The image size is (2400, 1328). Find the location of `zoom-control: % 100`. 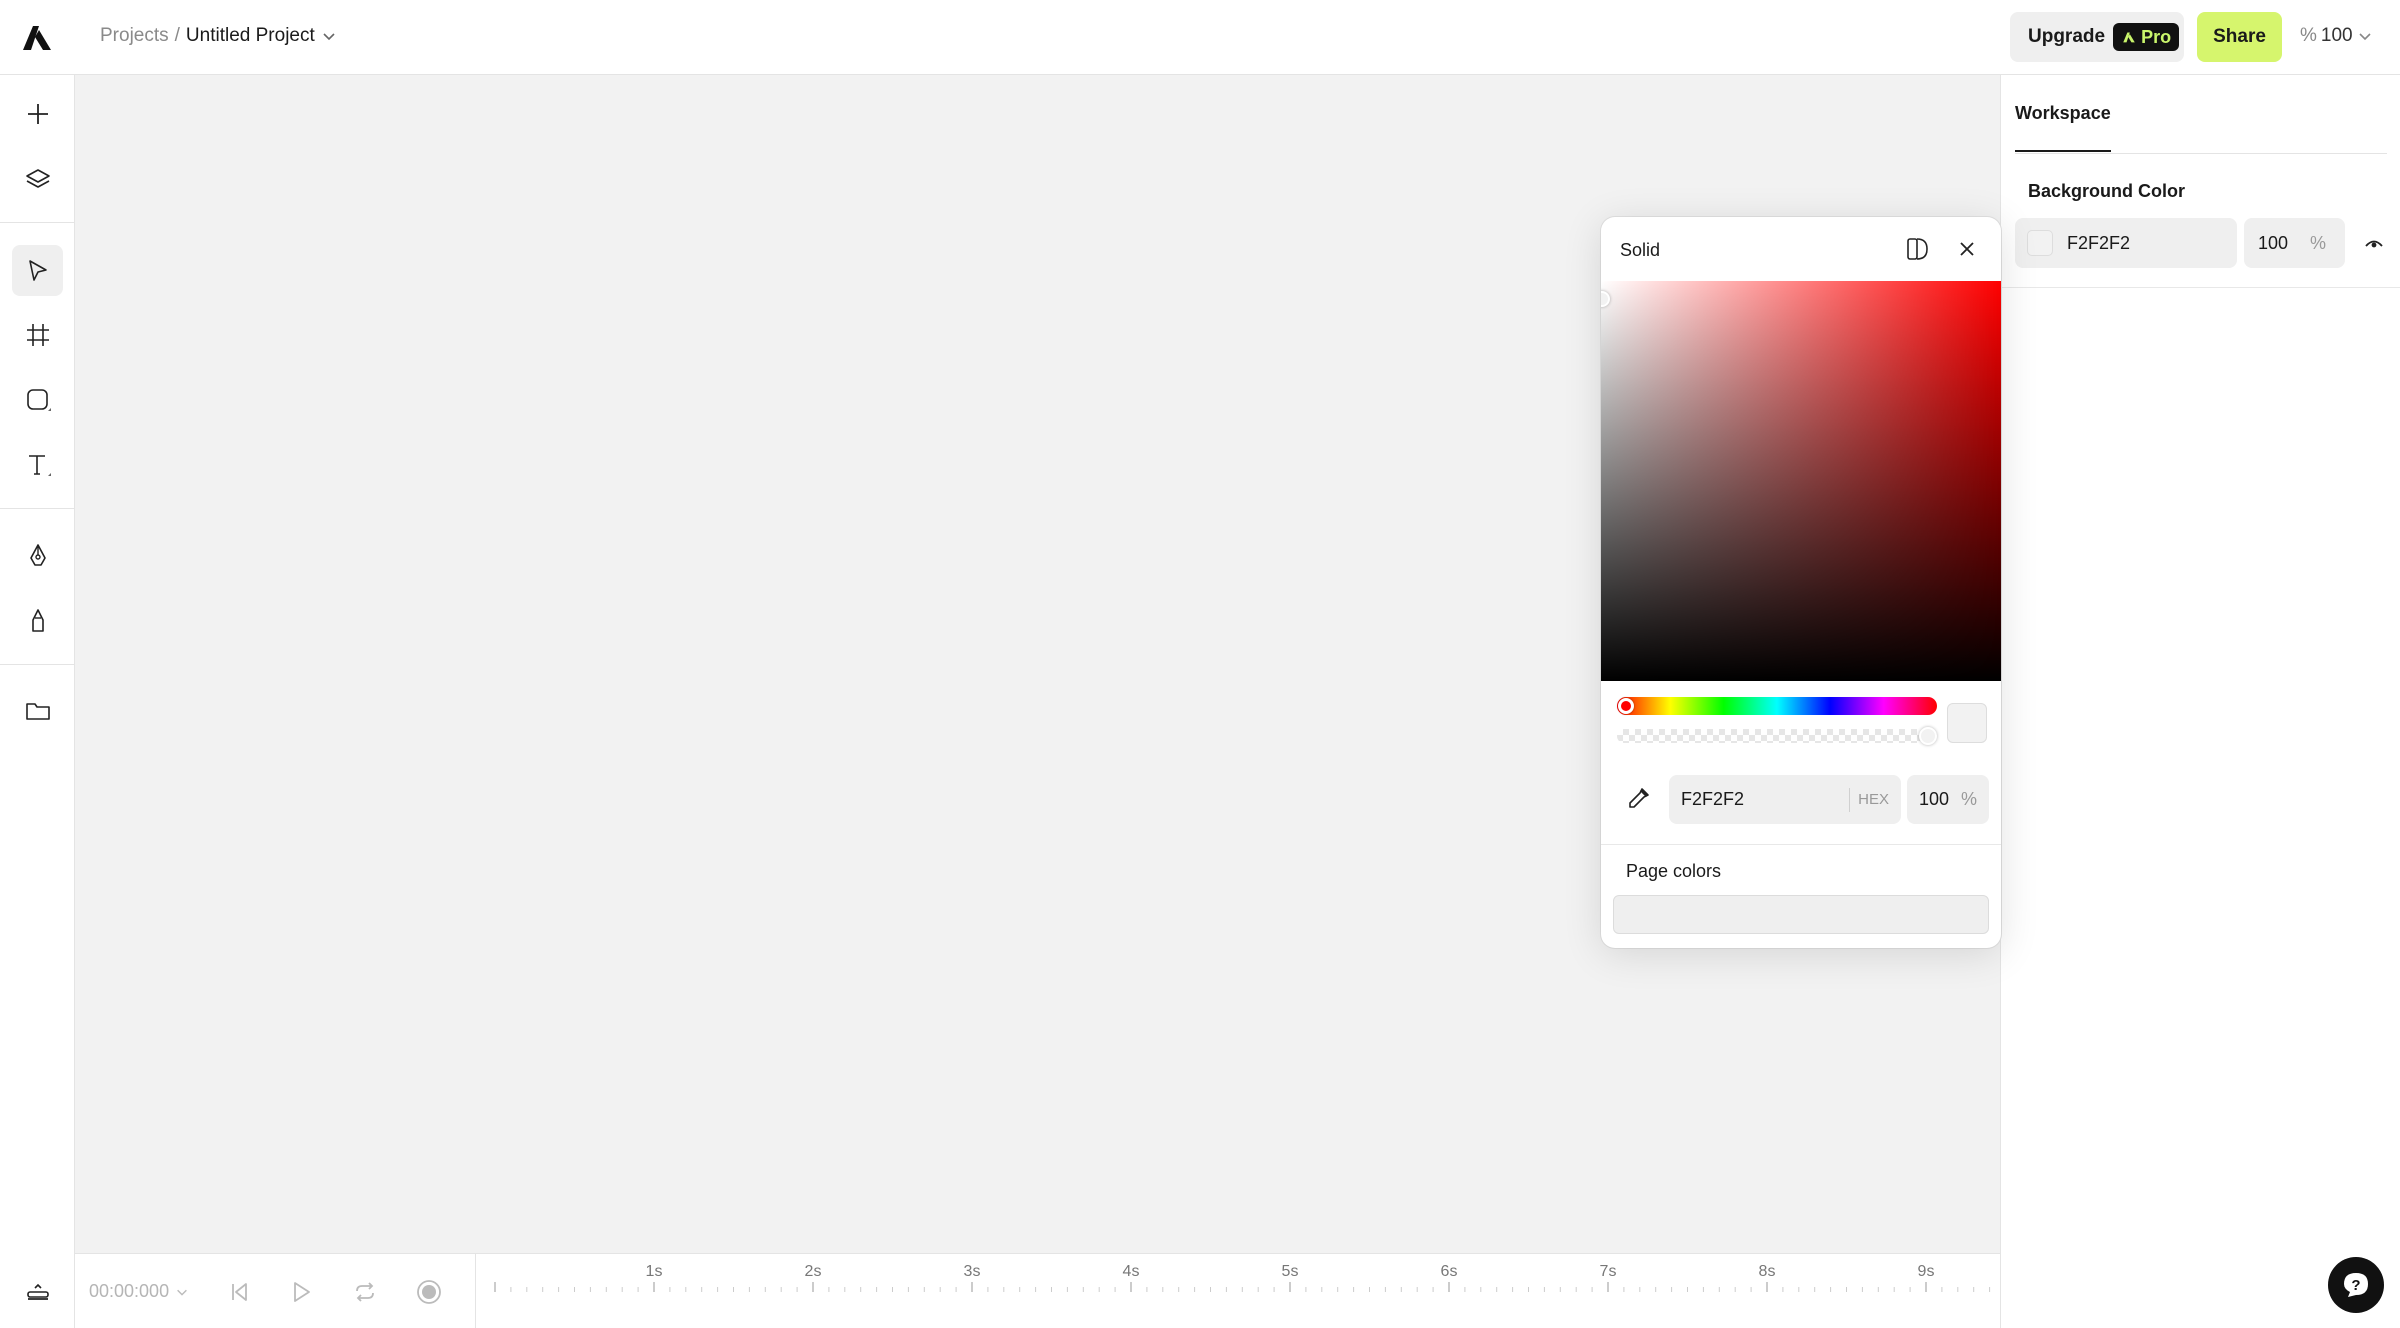

zoom-control: % 100 is located at coordinates (2336, 36).